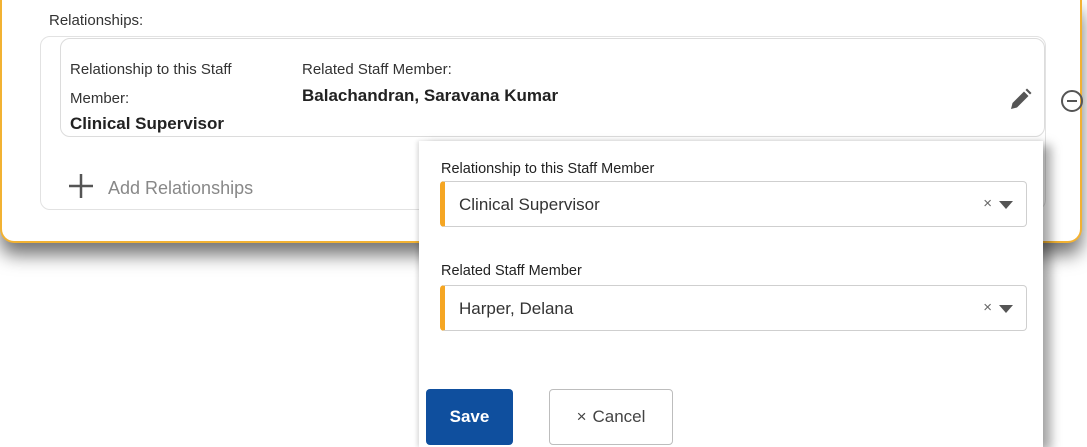 Image resolution: width=1087 pixels, height=447 pixels. I want to click on related-staff-label: Related Staff Member:, so click(377, 69).